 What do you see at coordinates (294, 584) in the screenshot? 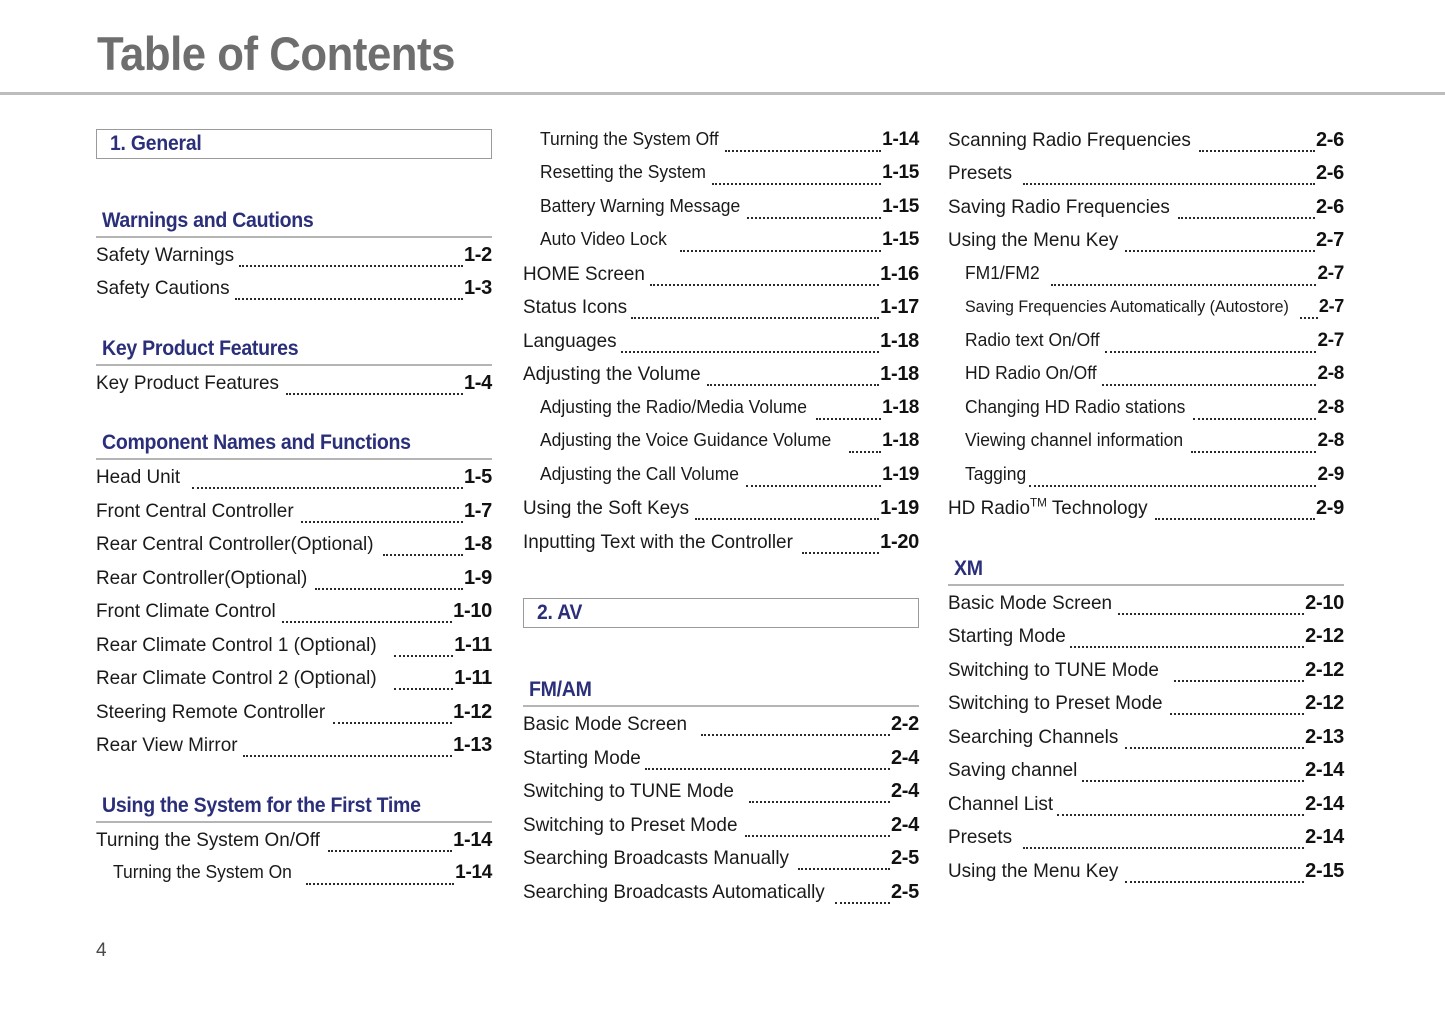
I see `toc-entry: Rear Controller(Optional) 1-9` at bounding box center [294, 584].